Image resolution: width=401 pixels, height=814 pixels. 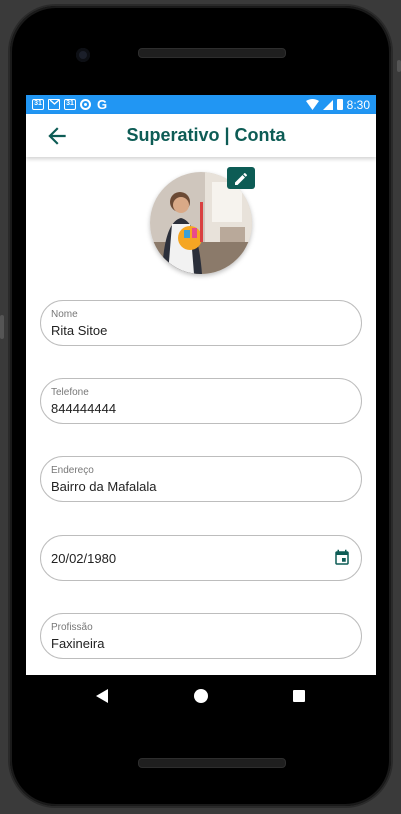 What do you see at coordinates (83, 55) in the screenshot?
I see `front-camera` at bounding box center [83, 55].